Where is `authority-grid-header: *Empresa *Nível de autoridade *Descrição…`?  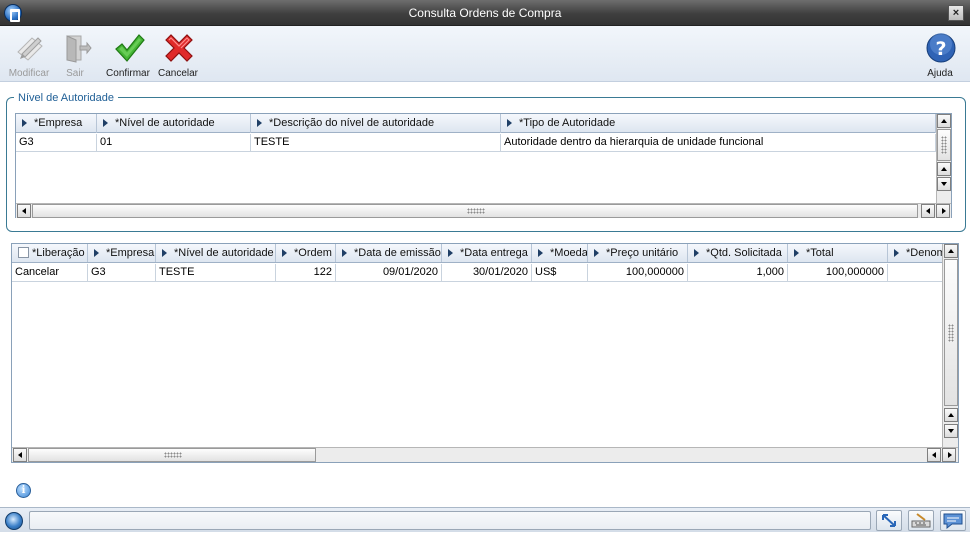
authority-grid-header: *Empresa *Nível de autoridade *Descrição… is located at coordinates (476, 123).